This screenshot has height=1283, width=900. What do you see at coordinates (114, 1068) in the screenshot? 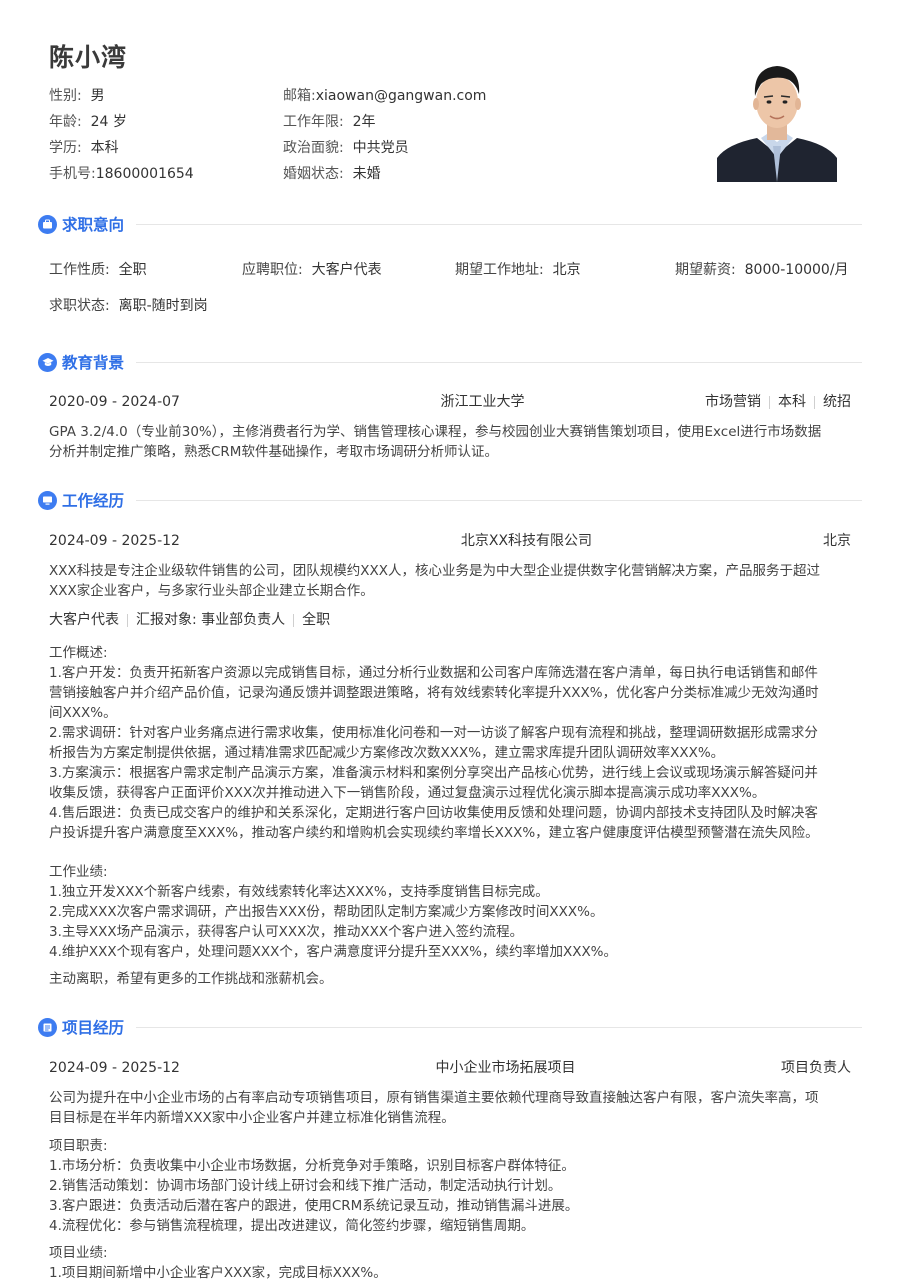
I see `project-period: 2024-09 - 2025-12` at bounding box center [114, 1068].